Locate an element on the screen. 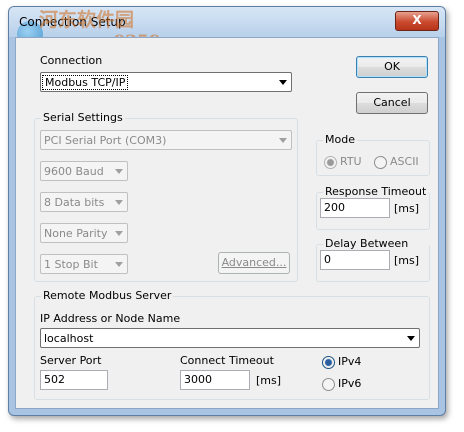 This screenshot has width=464, height=432. response-timeout-unit: [ms] is located at coordinates (407, 208).